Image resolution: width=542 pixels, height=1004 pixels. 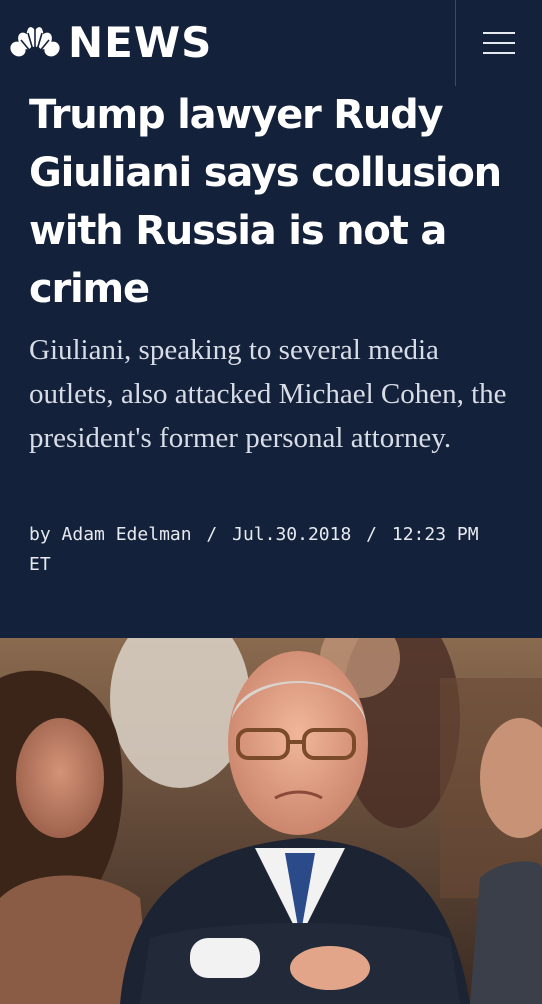 What do you see at coordinates (140, 42) in the screenshot?
I see `logo-text: NEWS` at bounding box center [140, 42].